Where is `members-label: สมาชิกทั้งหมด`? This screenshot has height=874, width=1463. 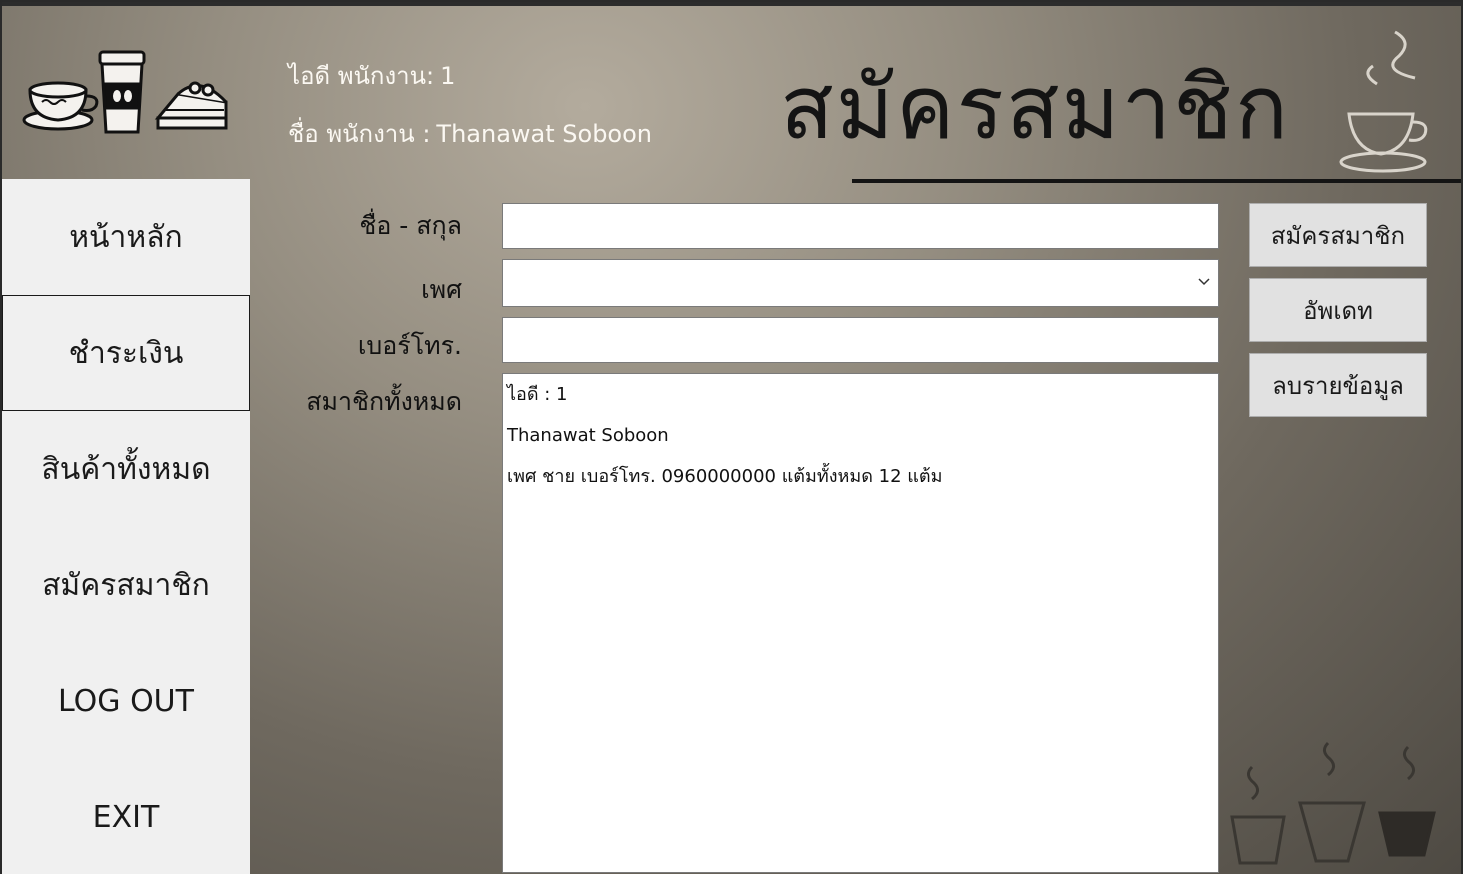 members-label: สมาชิกทั้งหมด is located at coordinates (384, 401).